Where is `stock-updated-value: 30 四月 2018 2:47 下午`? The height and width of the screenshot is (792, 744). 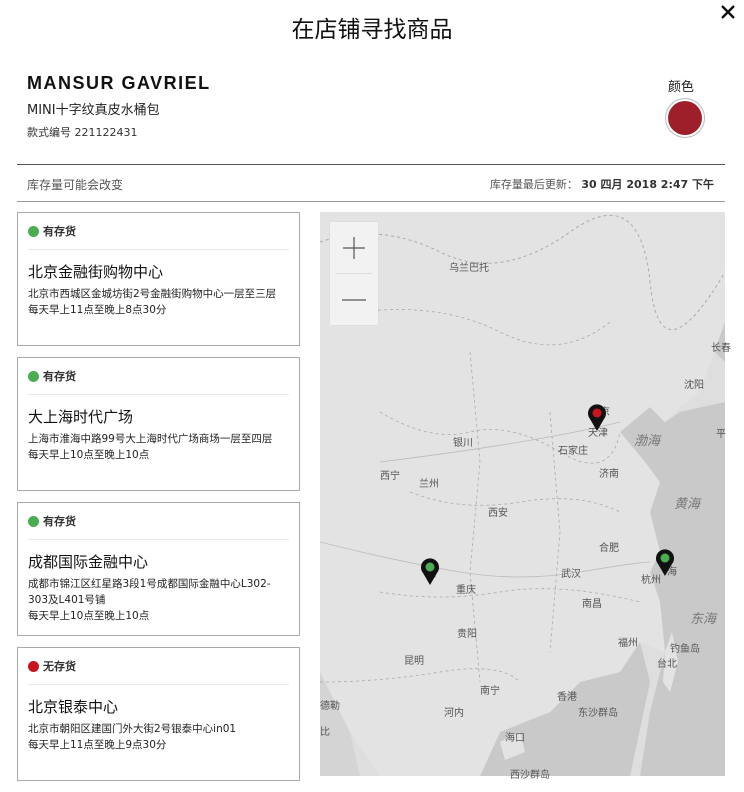
stock-updated-value: 30 四月 2018 2:47 下午 is located at coordinates (647, 184).